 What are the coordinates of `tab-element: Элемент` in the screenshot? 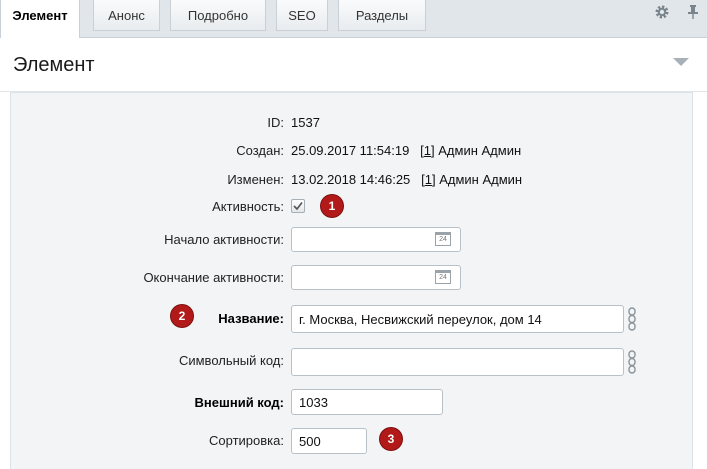 It's located at (40, 19).